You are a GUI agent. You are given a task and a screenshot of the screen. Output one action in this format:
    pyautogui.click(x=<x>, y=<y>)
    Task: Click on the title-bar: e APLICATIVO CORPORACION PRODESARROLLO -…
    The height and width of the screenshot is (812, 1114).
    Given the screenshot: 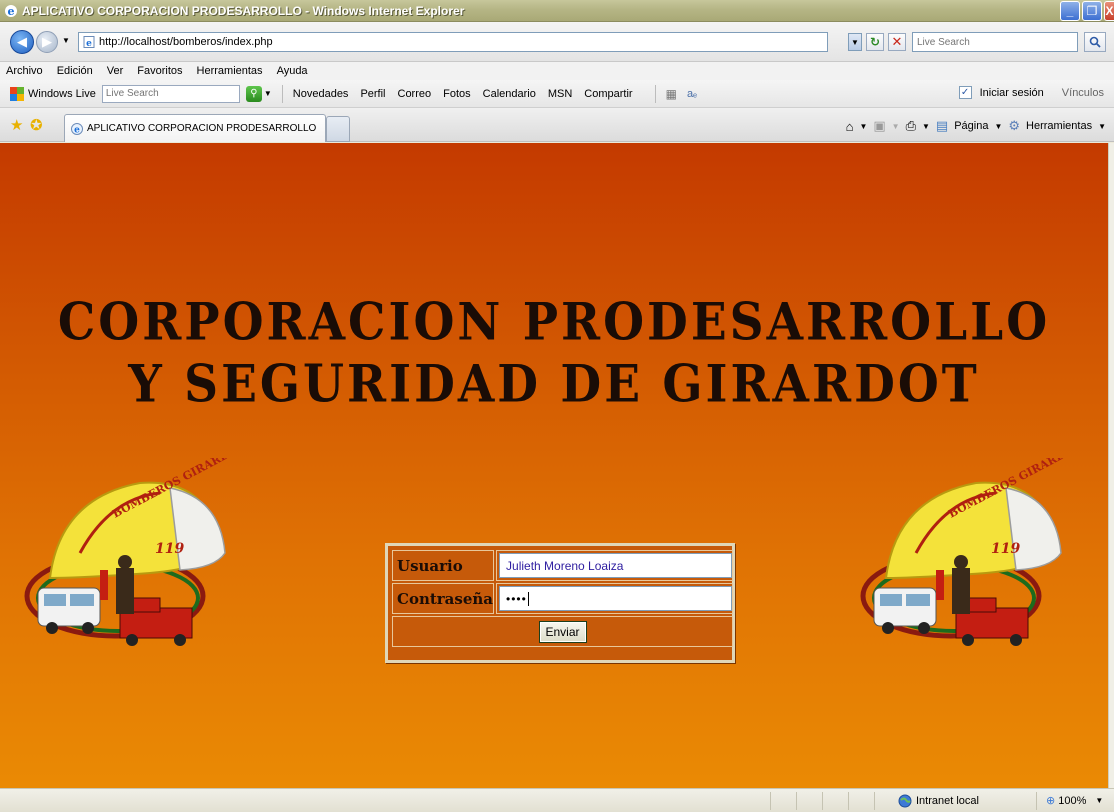 What is the action you would take?
    pyautogui.click(x=557, y=11)
    